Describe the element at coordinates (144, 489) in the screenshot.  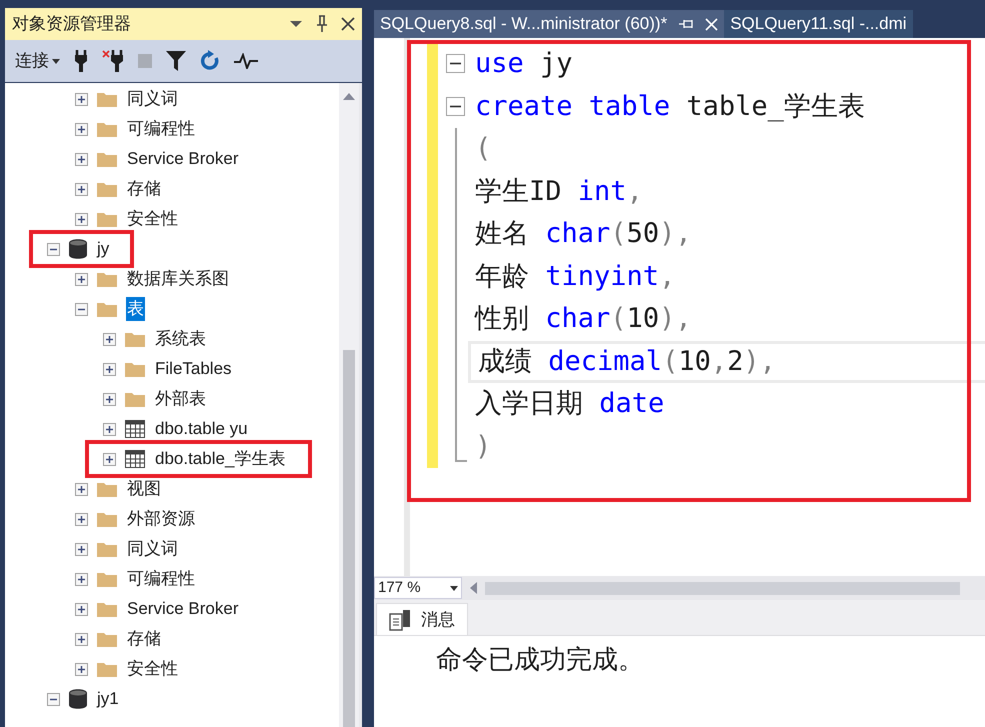
I see `tree-item: 视图` at that location.